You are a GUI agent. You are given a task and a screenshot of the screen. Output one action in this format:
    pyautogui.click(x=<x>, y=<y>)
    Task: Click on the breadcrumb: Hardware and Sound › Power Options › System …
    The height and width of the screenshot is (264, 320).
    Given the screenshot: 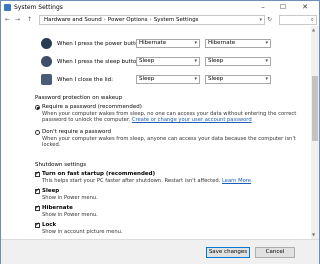 What is the action you would take?
    pyautogui.click(x=121, y=20)
    